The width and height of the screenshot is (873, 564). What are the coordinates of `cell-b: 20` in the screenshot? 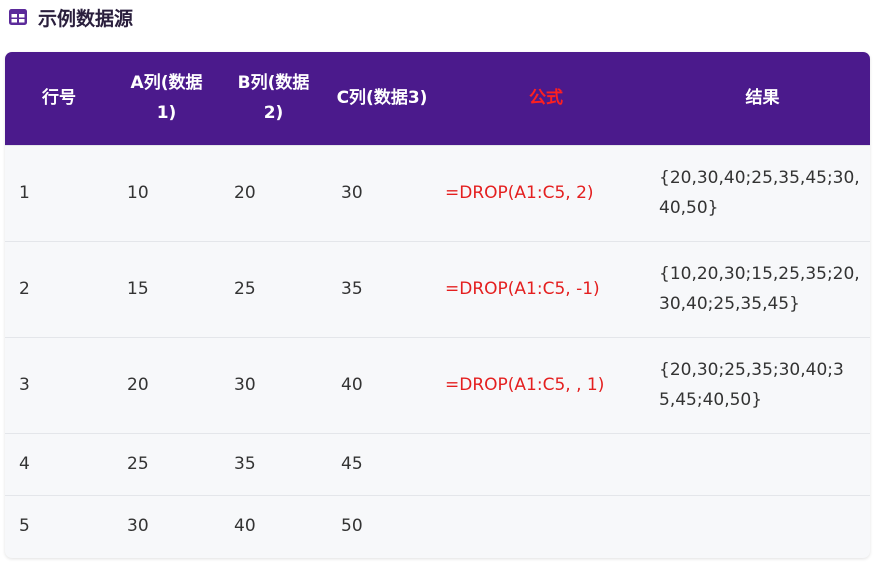 It's located at (245, 193).